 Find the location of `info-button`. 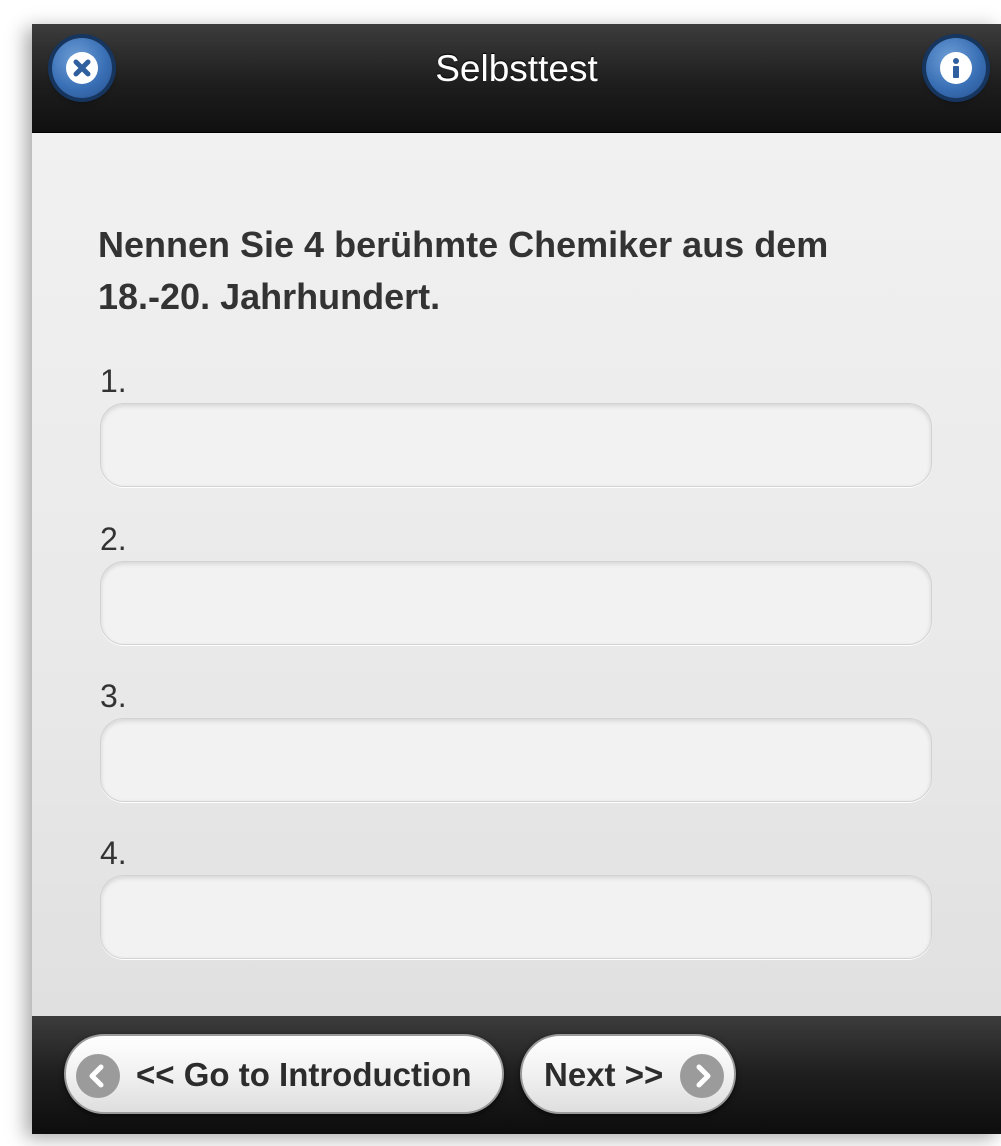

info-button is located at coordinates (956, 68).